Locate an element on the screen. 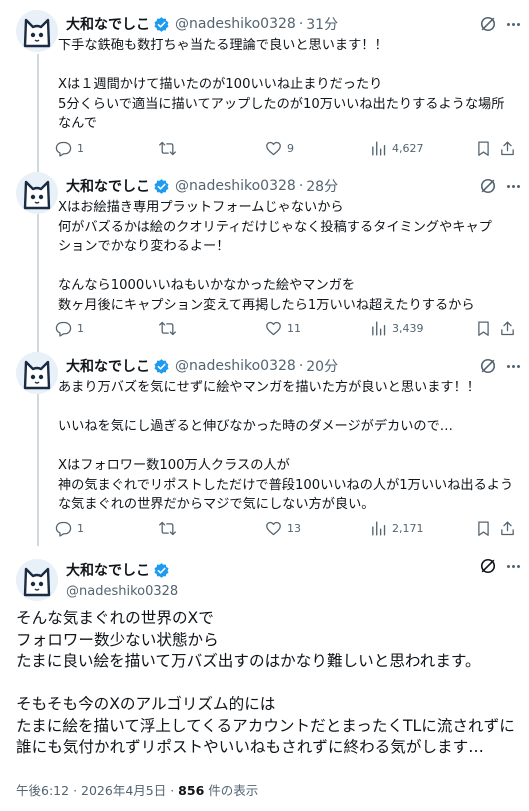 The width and height of the screenshot is (529, 811). views-count: 4,627 is located at coordinates (408, 148).